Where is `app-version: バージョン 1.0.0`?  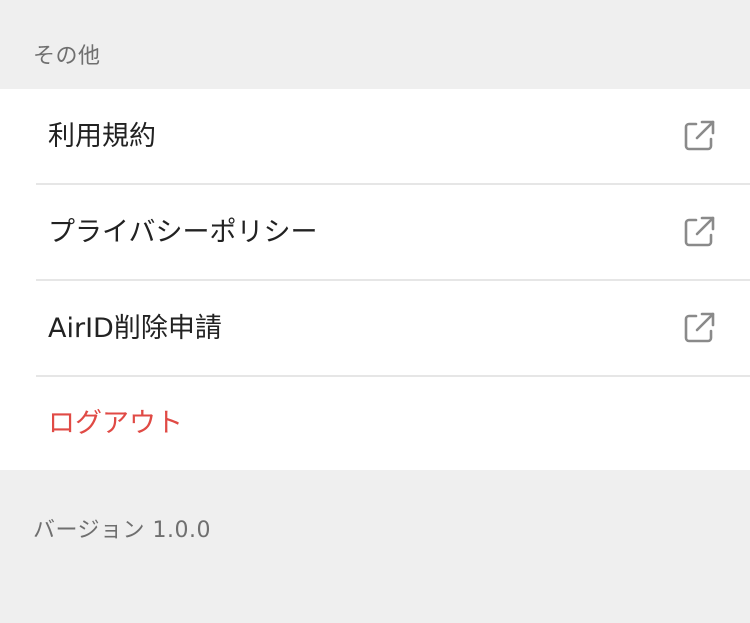 app-version: バージョン 1.0.0 is located at coordinates (122, 530).